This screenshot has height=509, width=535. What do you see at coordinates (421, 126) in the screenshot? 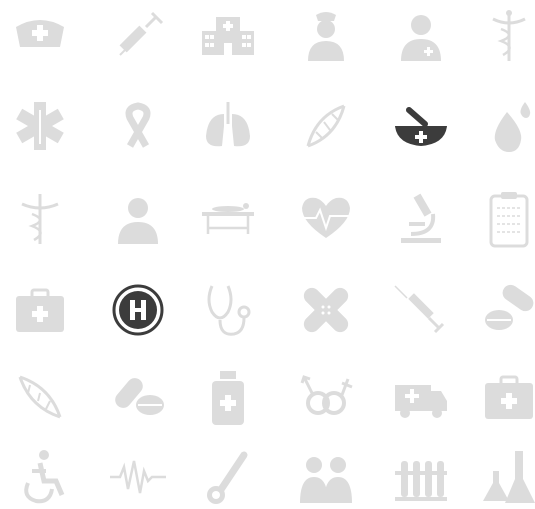
I see `mortar-pestle-icon` at bounding box center [421, 126].